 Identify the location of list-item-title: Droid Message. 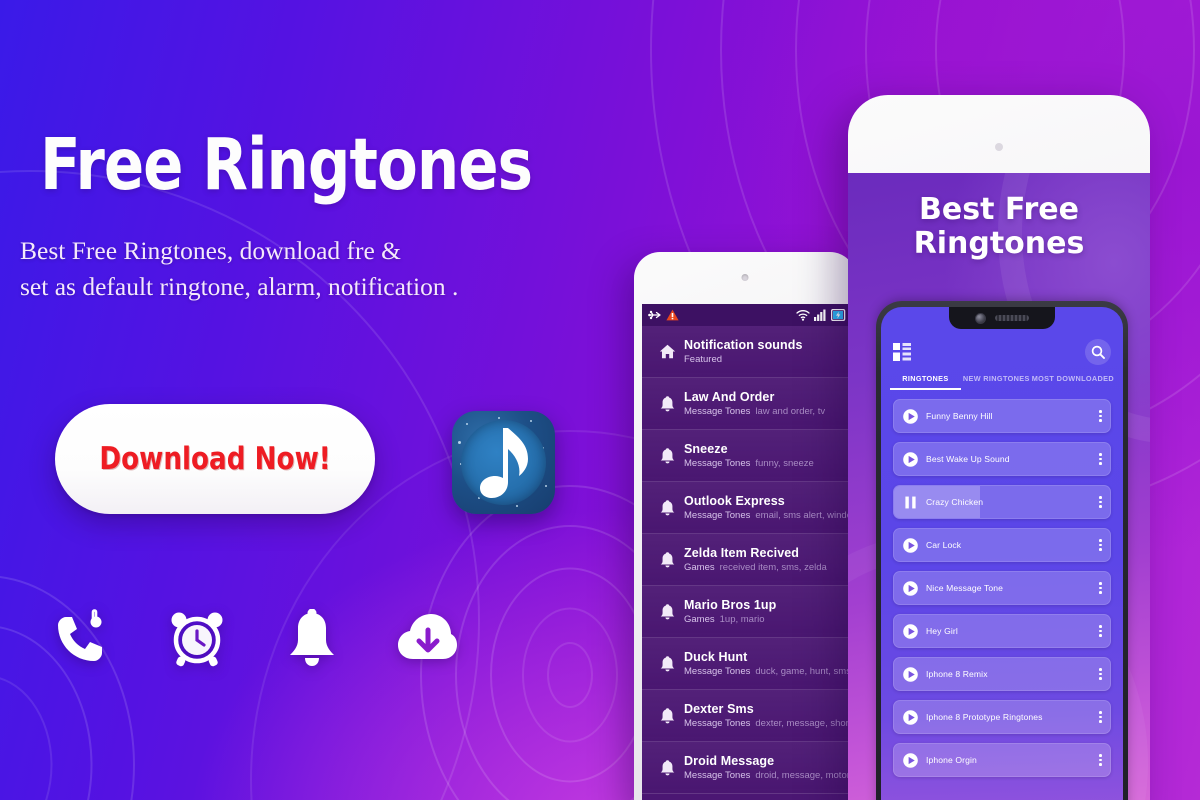
(729, 761).